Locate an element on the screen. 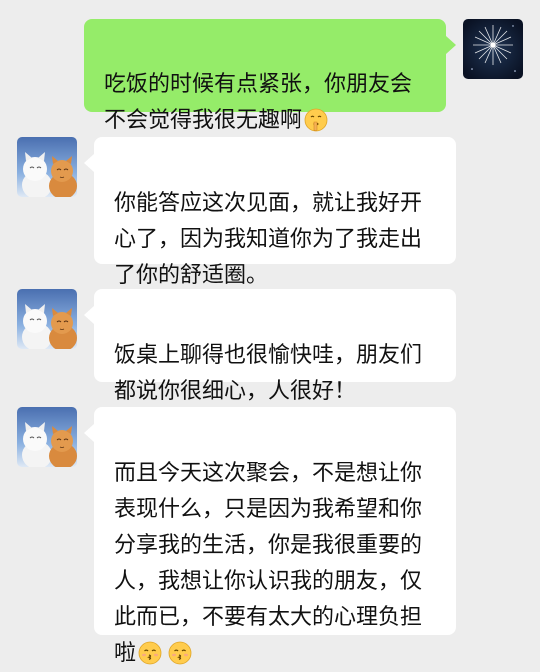  message-text: 饭桌上聊得也很愉快哇，朋友们 都说你很细心，人很好！ is located at coordinates (268, 373).